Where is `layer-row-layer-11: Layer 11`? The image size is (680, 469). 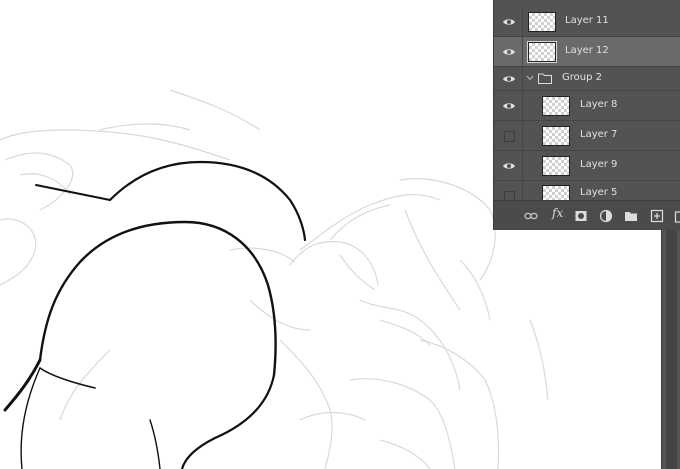
layer-row-layer-11: Layer 11 is located at coordinates (587, 22).